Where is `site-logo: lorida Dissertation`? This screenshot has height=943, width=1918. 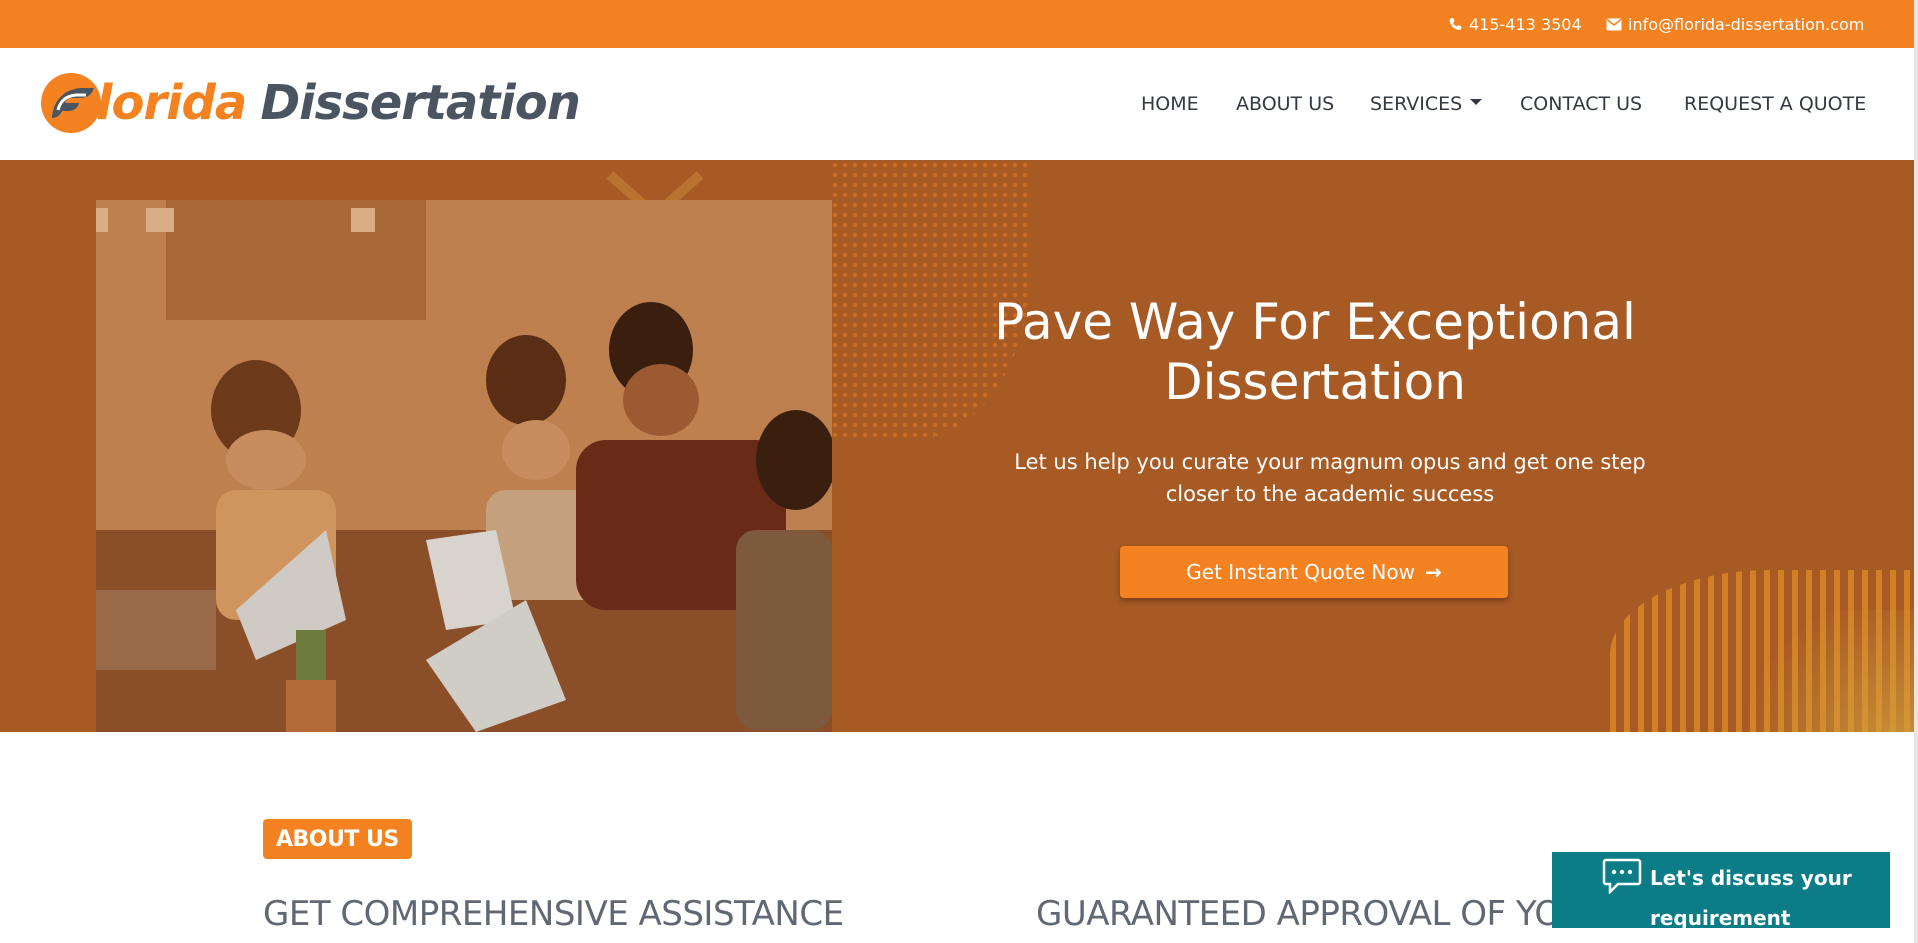 site-logo: lorida Dissertation is located at coordinates (309, 103).